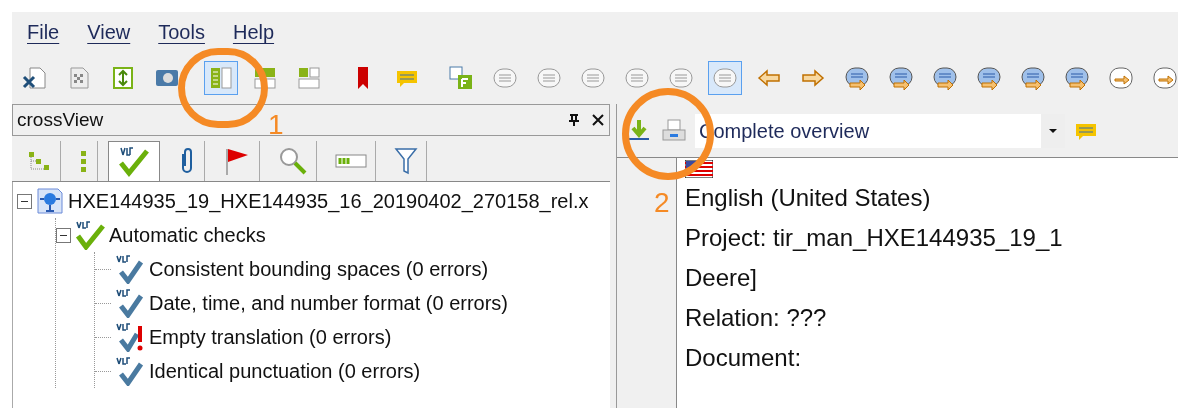 The image size is (1178, 408). What do you see at coordinates (50, 201) in the screenshot?
I see `xml-file-icon` at bounding box center [50, 201].